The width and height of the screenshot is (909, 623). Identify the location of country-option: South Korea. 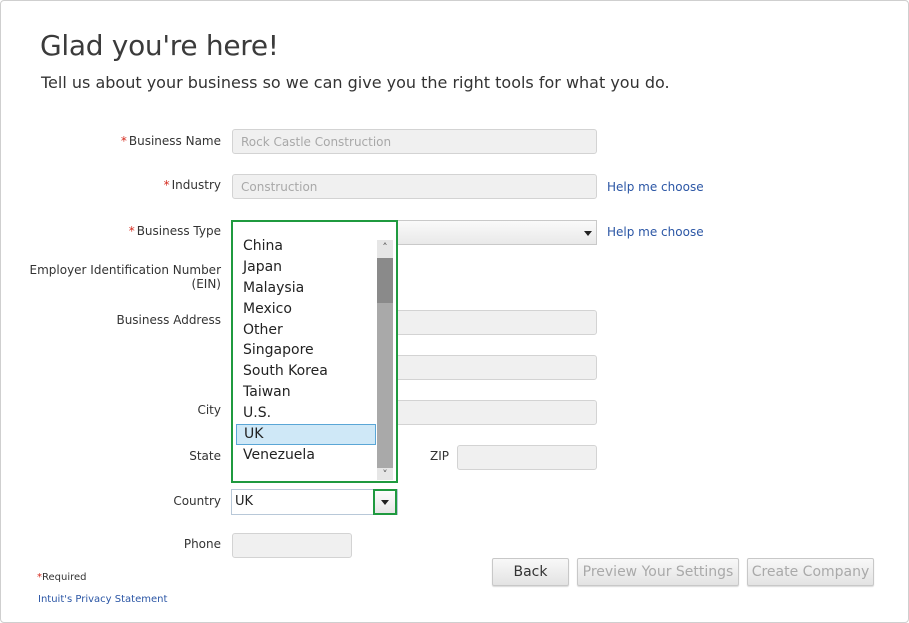
(306, 371).